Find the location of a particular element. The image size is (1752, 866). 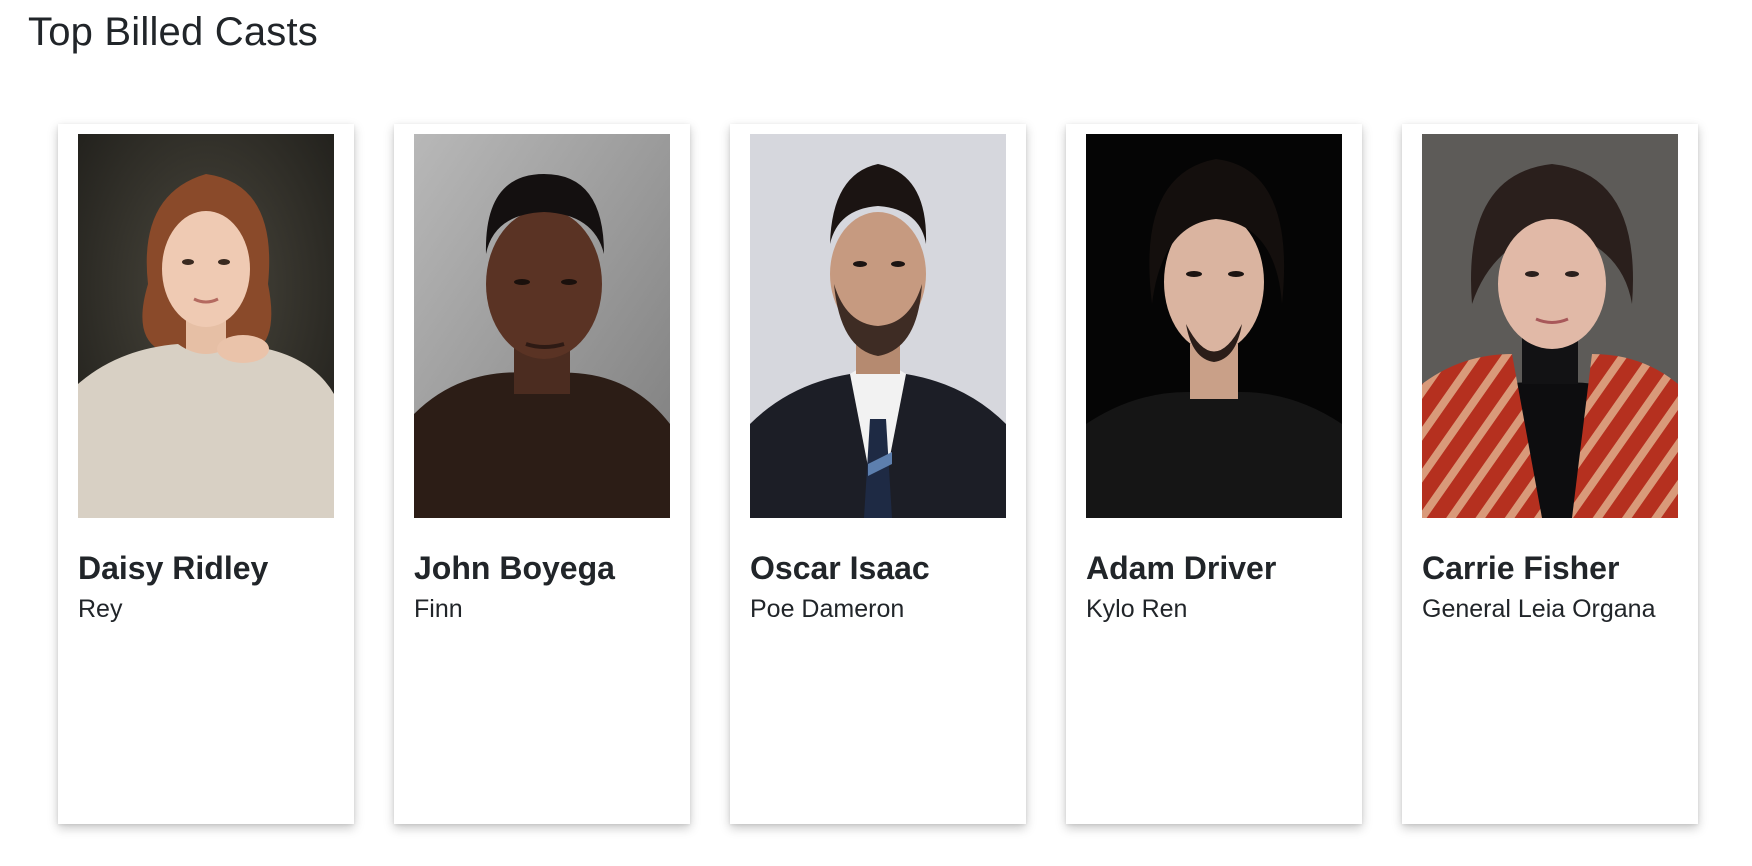

cast-name: Adam Driver is located at coordinates (1214, 568).